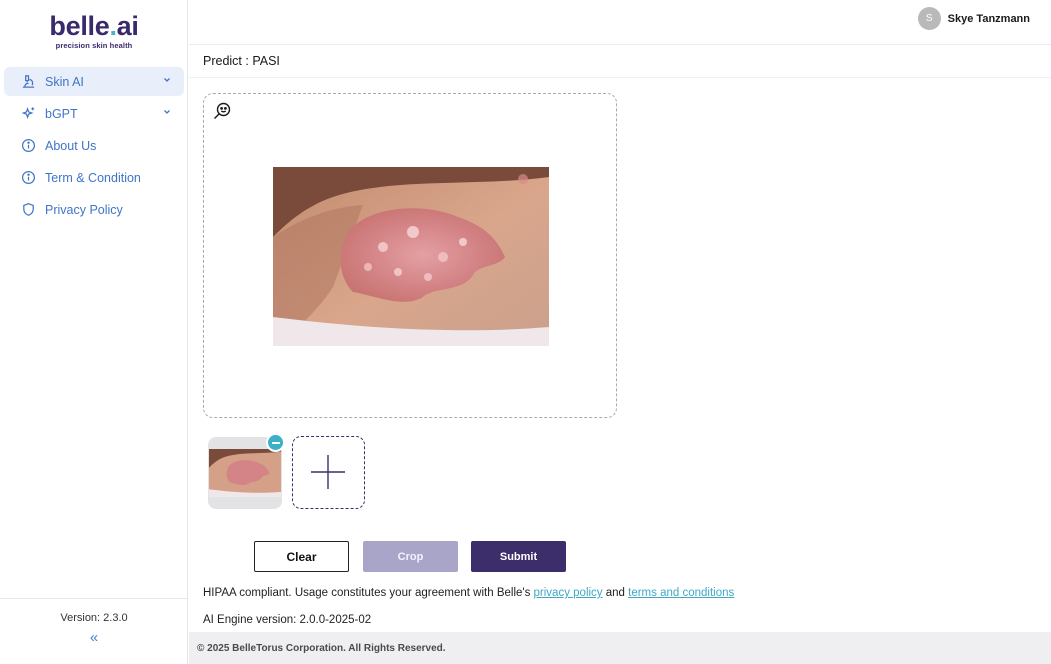  I want to click on terms-conditions-link: terms and conditions, so click(681, 593).